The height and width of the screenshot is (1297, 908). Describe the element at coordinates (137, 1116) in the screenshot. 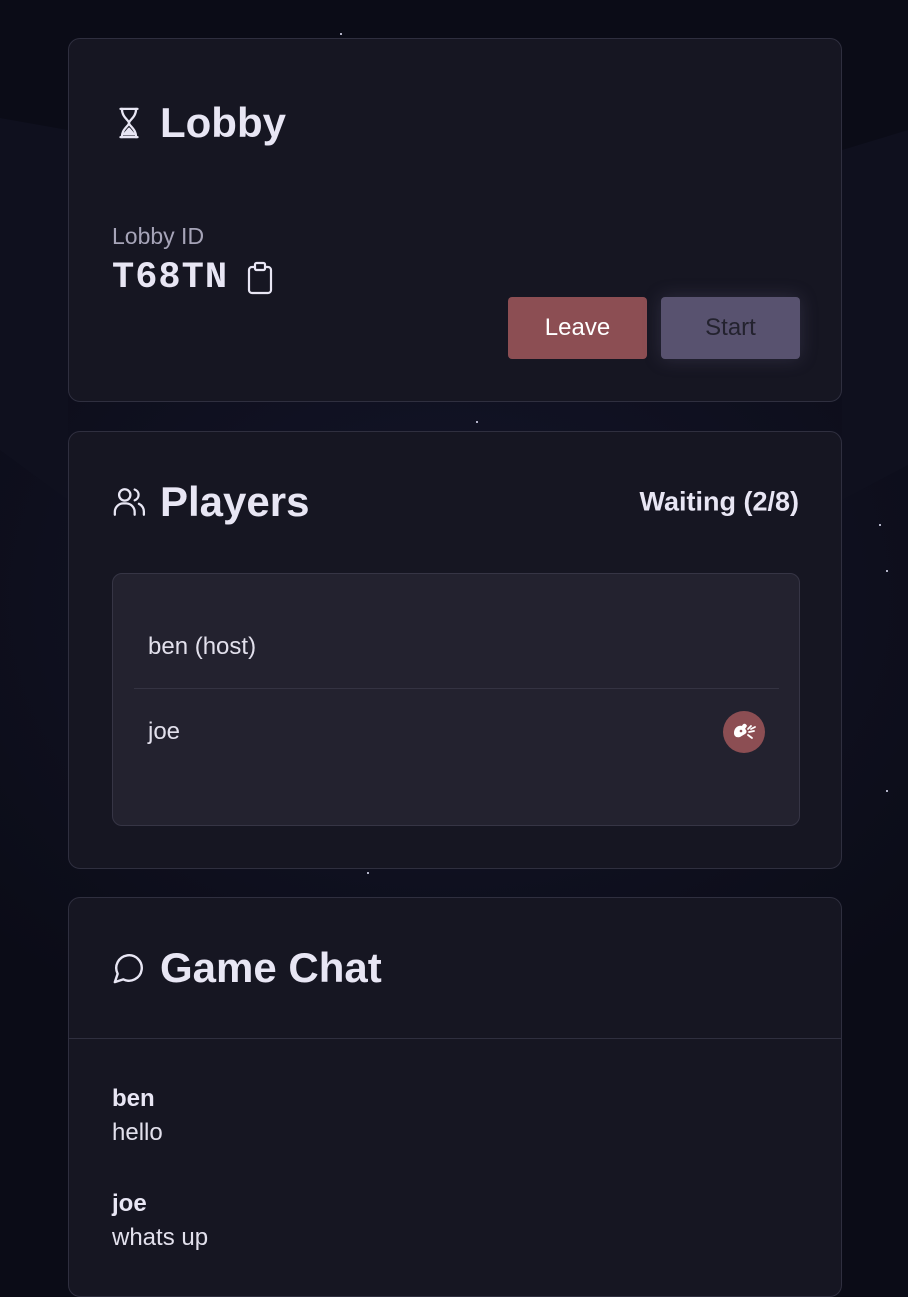

I see `chat-message: ben hello` at that location.